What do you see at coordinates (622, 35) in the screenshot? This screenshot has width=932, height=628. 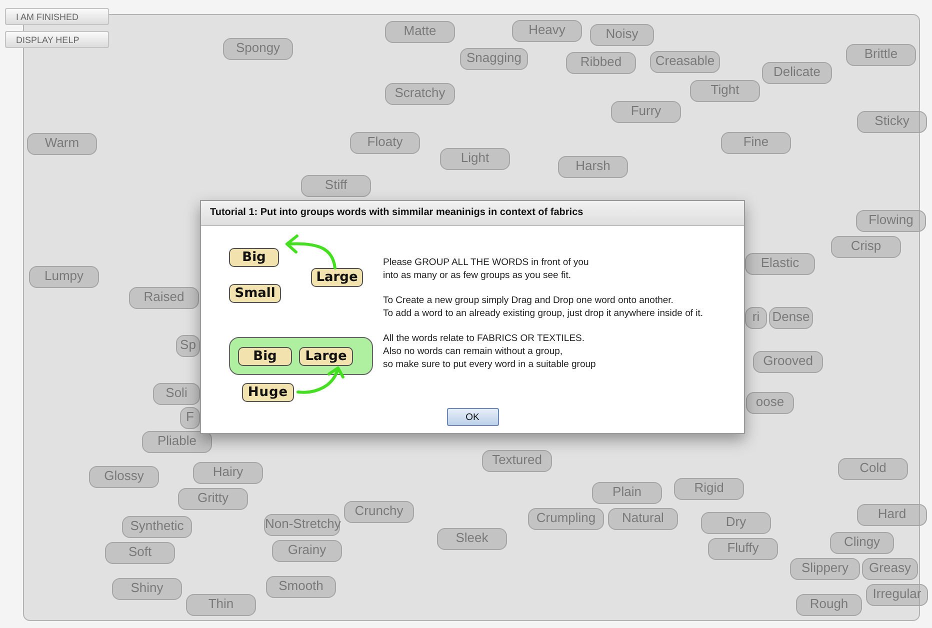 I see `word-chip: Noisy` at bounding box center [622, 35].